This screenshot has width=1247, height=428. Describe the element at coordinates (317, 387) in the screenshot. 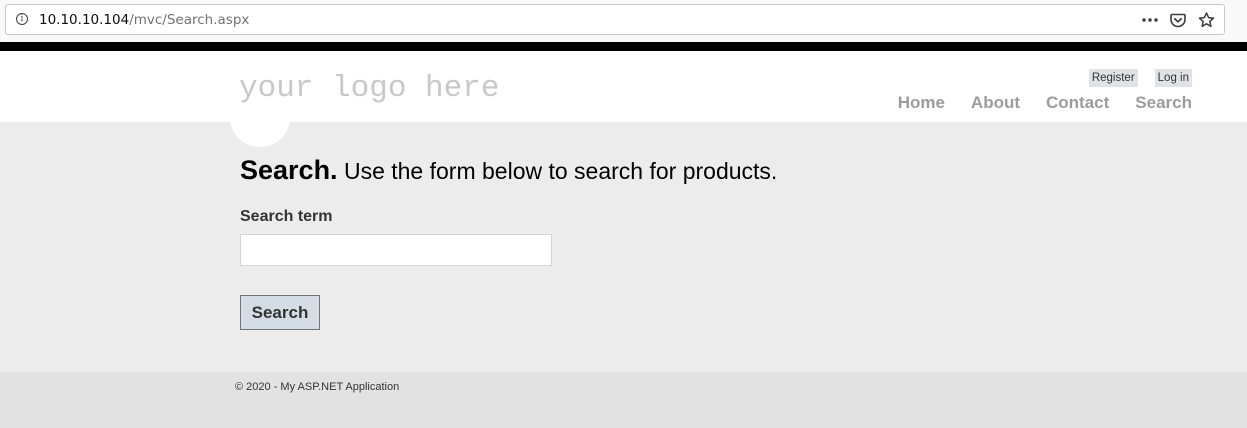

I see `footer-copyright: © 2020 - My ASP.NET Application` at that location.